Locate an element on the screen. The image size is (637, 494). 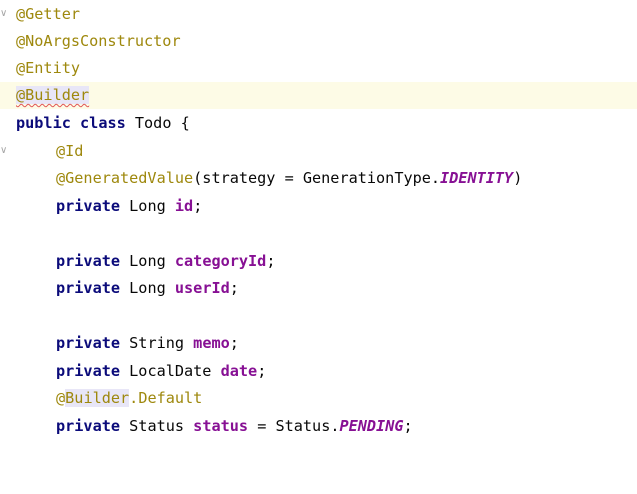
annotation-builder-reference: Builder is located at coordinates (97, 398).